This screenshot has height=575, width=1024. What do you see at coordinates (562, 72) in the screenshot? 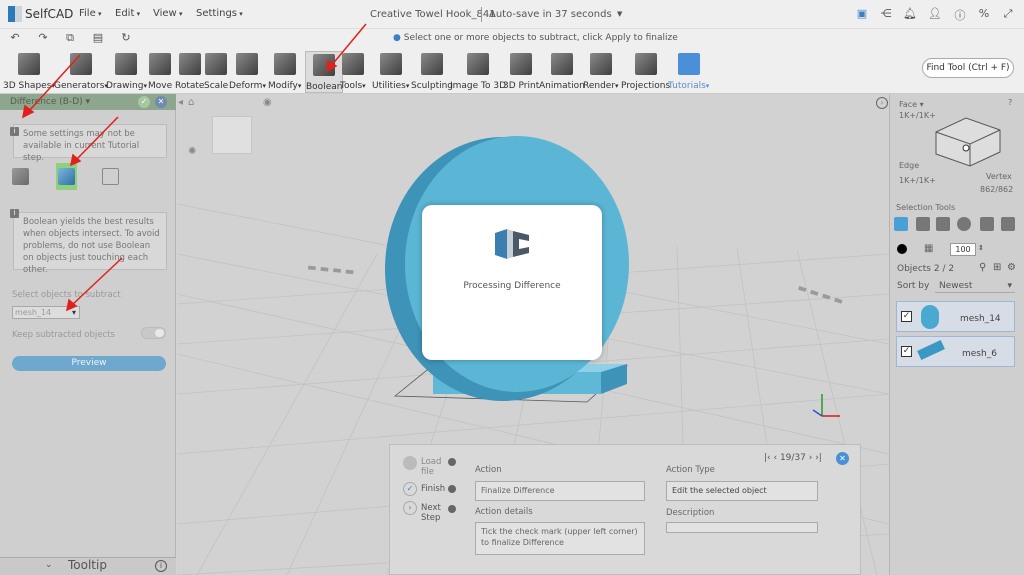
I see `tool-animation: Animation` at bounding box center [562, 72].